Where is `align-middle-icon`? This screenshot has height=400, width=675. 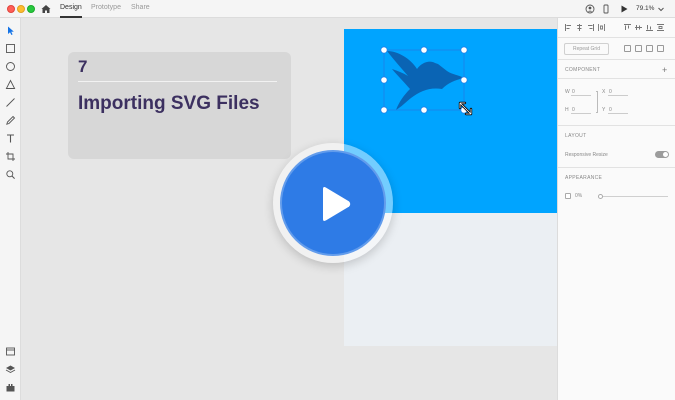
align-middle-icon is located at coordinates (638, 27).